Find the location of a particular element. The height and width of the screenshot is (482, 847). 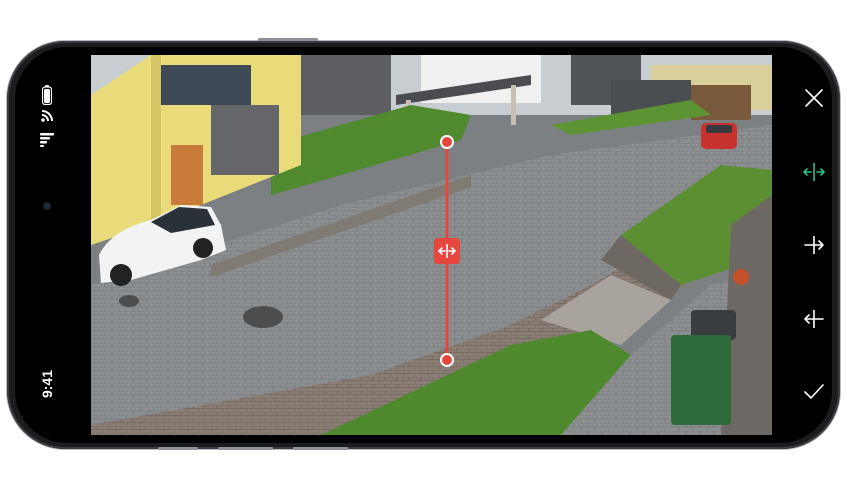

line-toolbar is located at coordinates (814, 245).